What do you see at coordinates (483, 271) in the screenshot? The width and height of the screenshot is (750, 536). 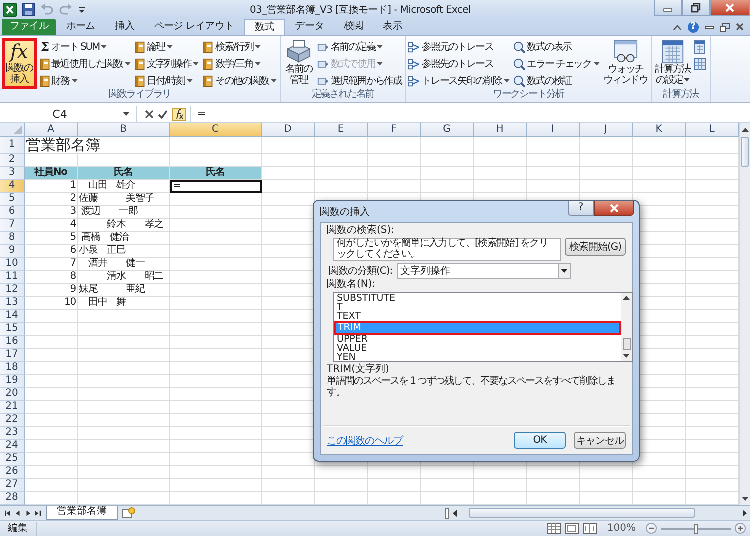 I see `category-select: 文字列操作` at bounding box center [483, 271].